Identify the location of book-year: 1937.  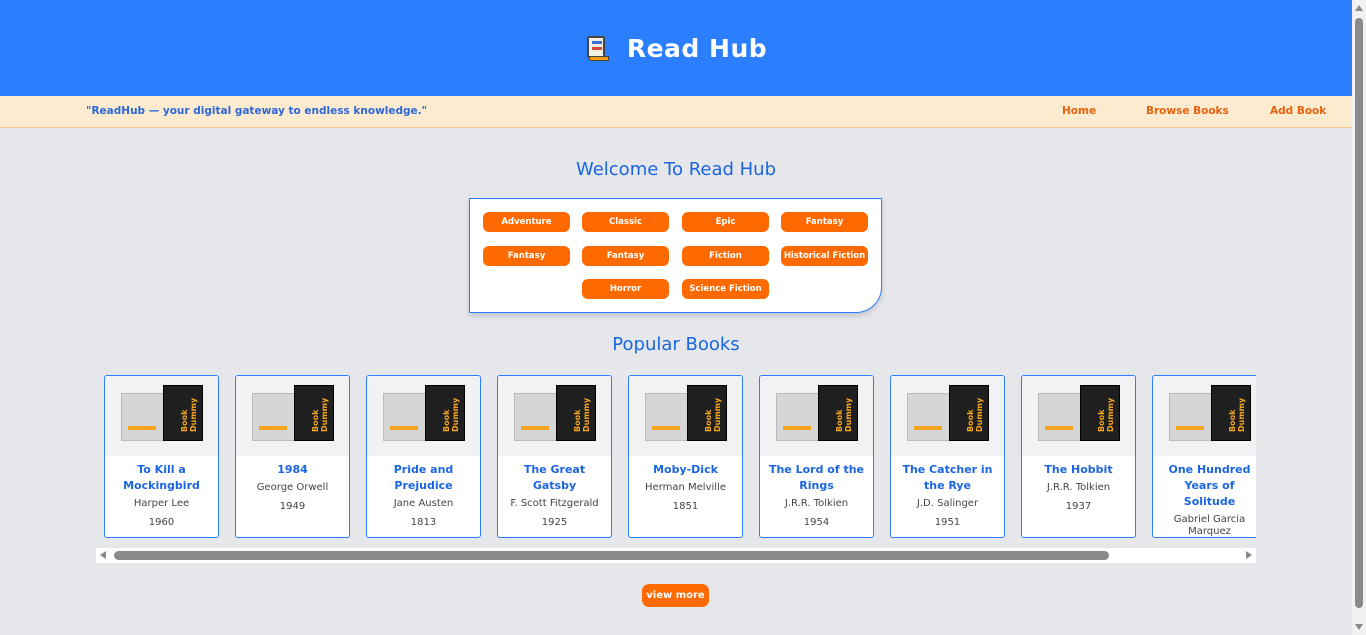
(1078, 506).